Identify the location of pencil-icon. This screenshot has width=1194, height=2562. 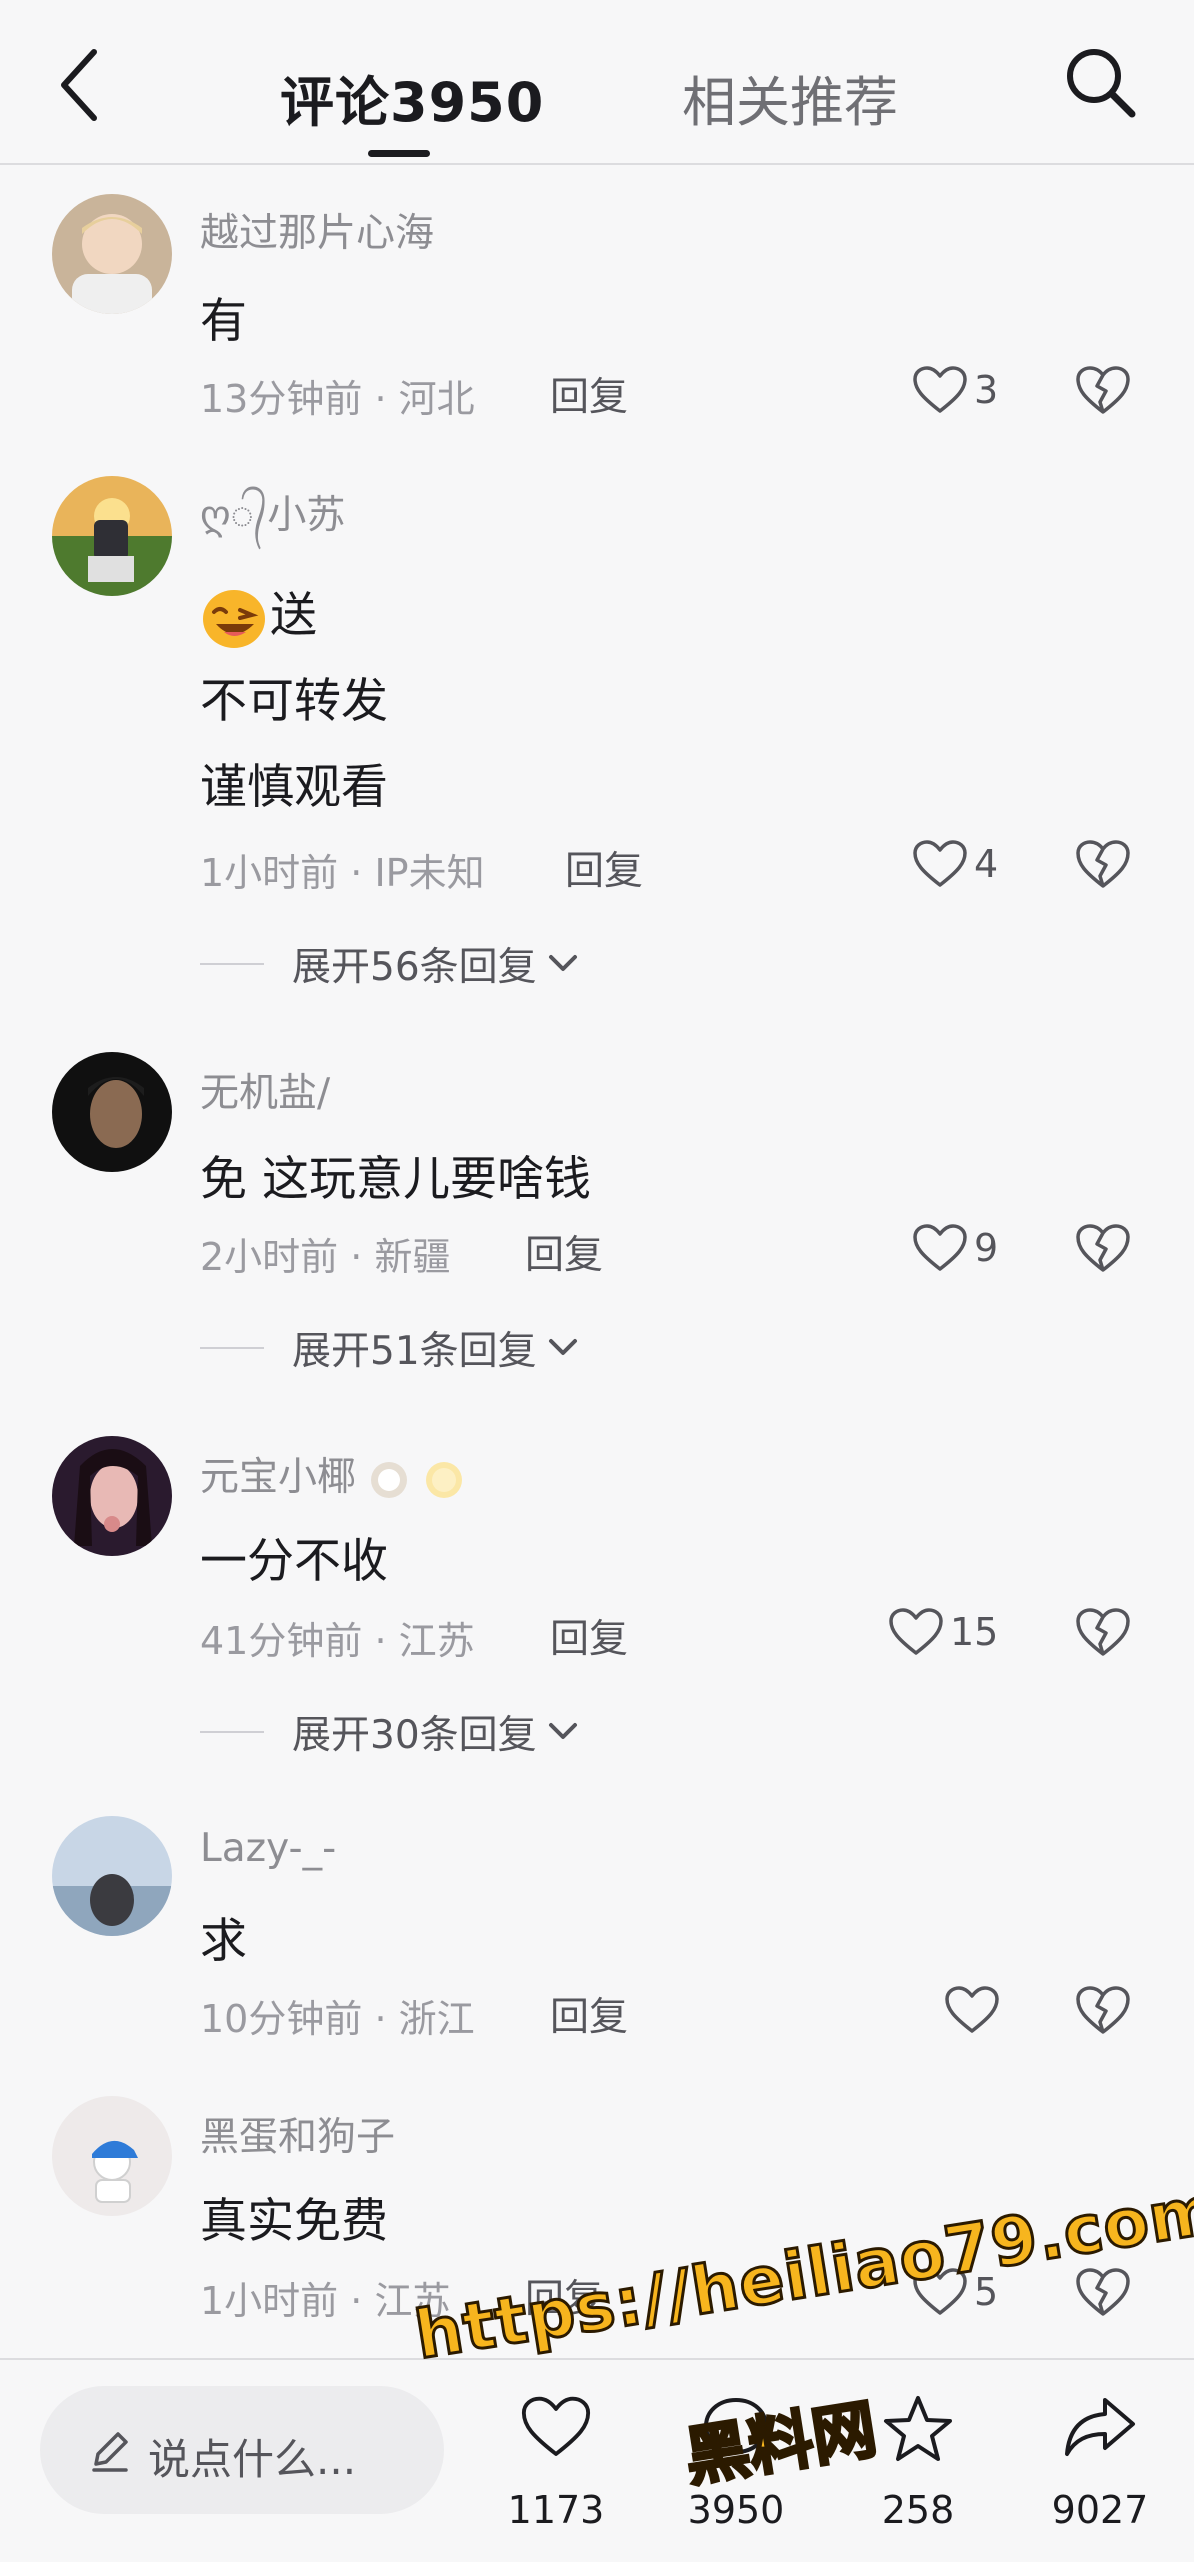
(110, 2452).